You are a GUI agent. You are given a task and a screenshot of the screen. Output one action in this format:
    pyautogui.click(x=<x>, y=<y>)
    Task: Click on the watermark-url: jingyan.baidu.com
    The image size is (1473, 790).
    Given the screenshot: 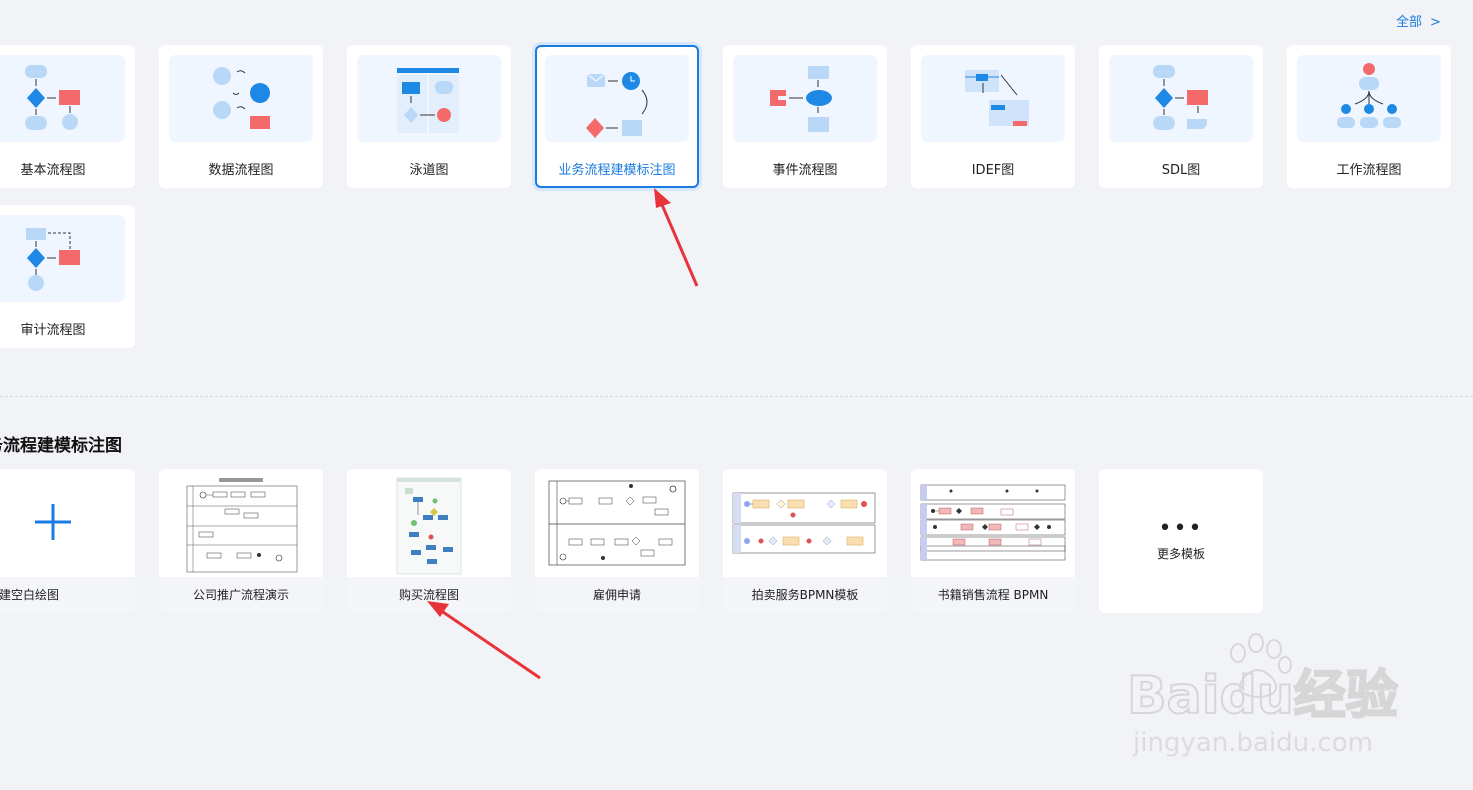 What is the action you would take?
    pyautogui.click(x=1252, y=743)
    